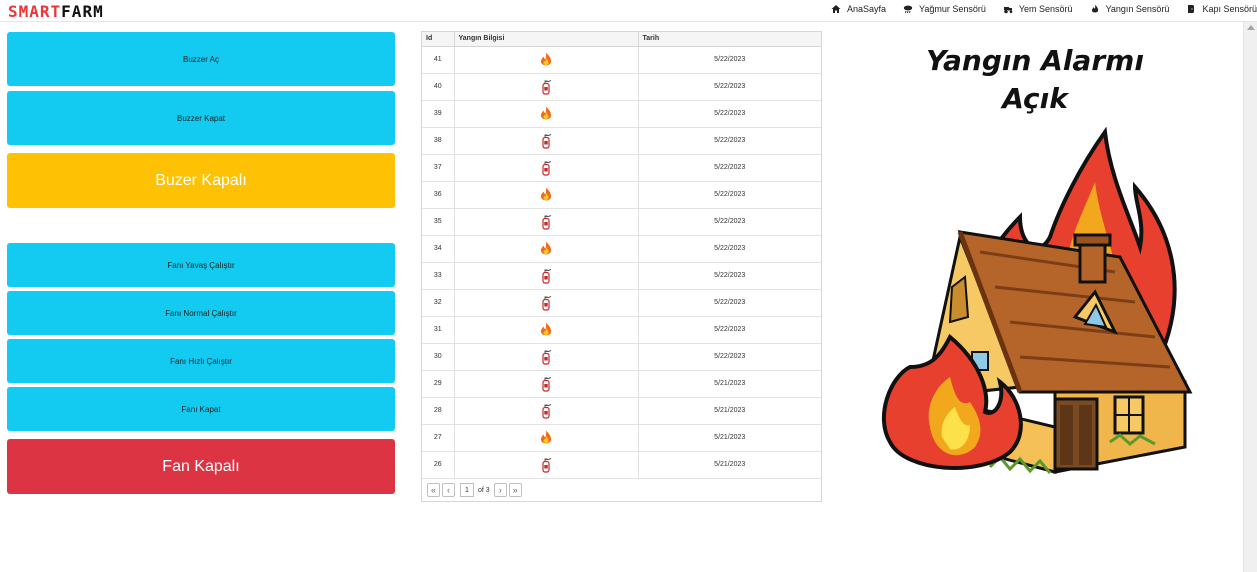  I want to click on table-row: 34 5/22/2023, so click(621, 249).